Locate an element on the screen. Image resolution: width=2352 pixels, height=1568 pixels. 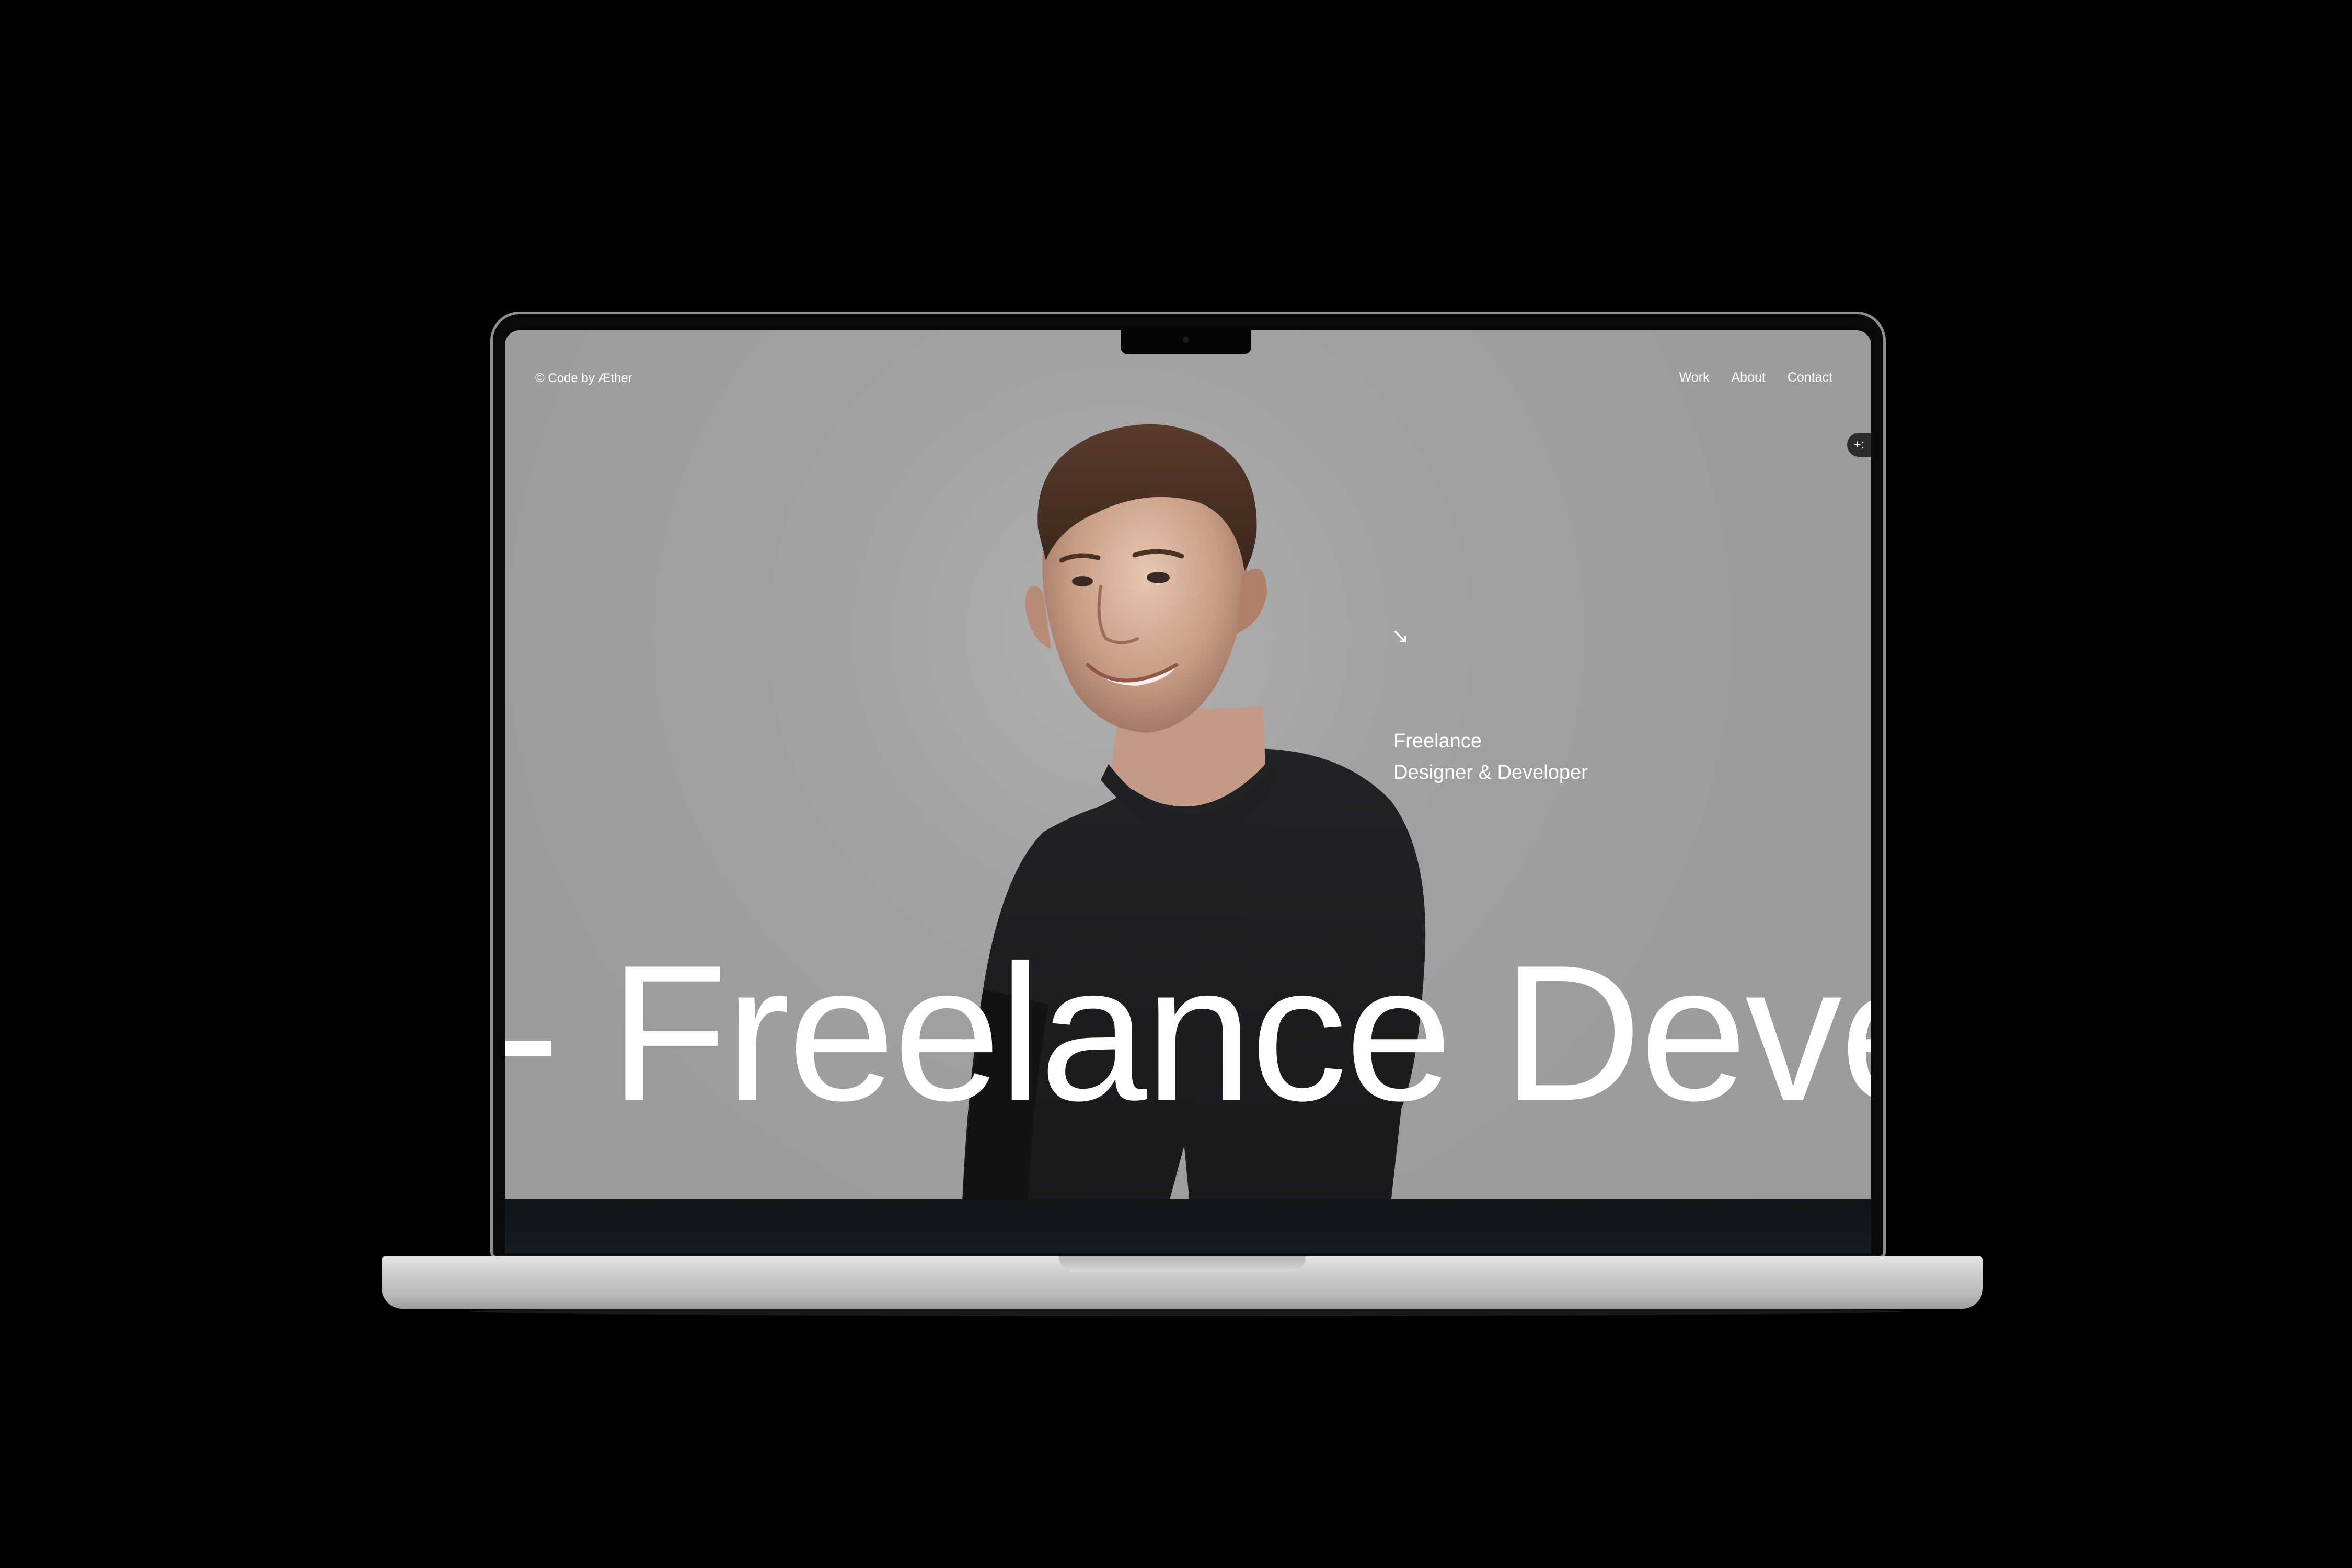
nav-link-work: Work is located at coordinates (1694, 377).